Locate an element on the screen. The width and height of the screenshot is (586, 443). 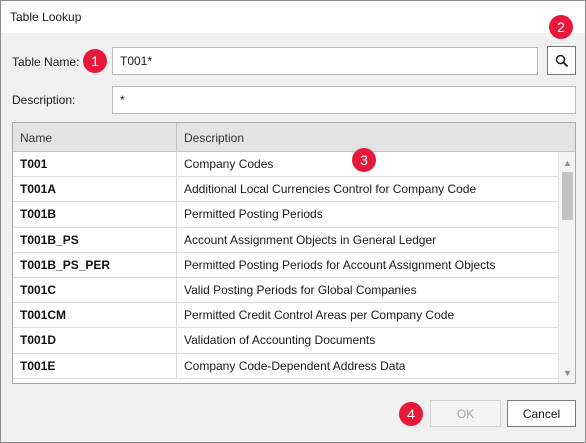
description-label: Description: is located at coordinates (44, 100).